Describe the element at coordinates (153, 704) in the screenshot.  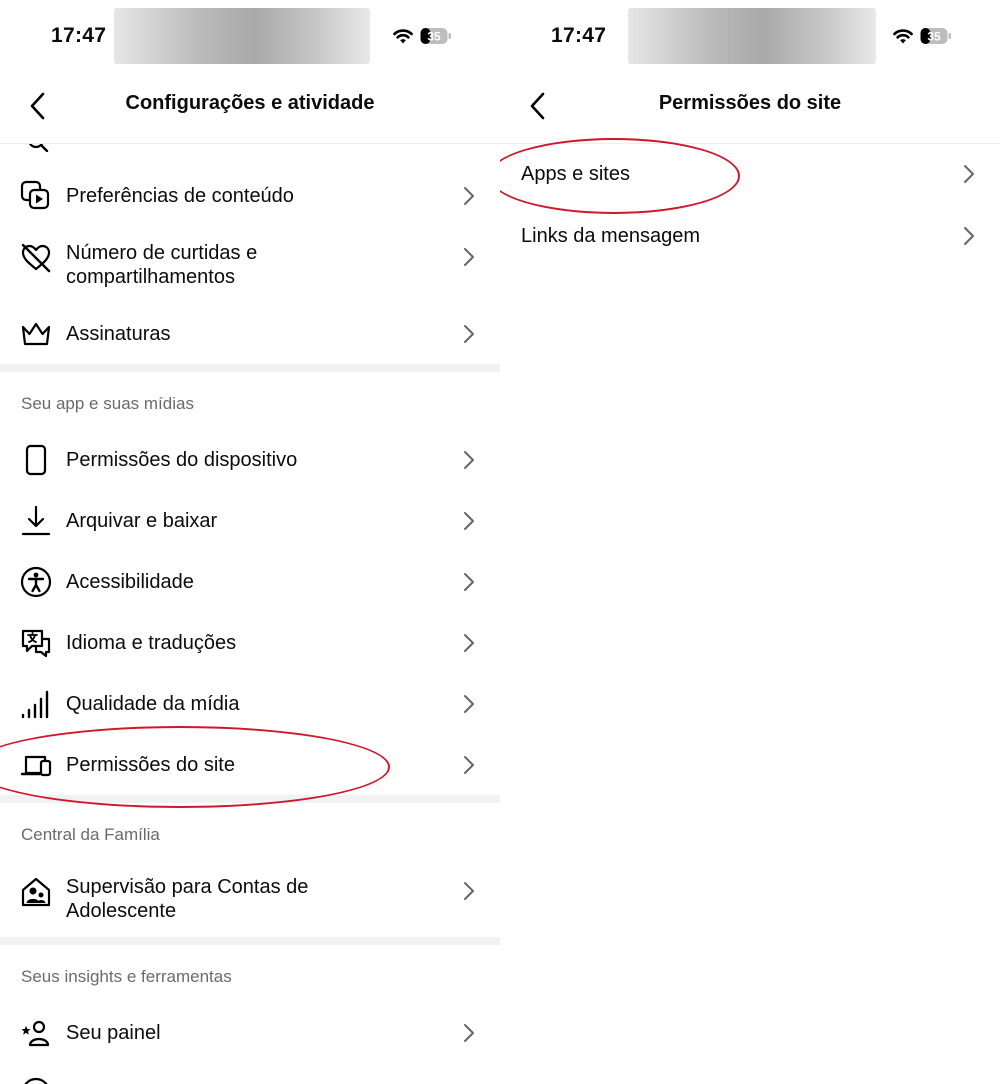
I see `menu-item-label: Qualidade da mídia` at that location.